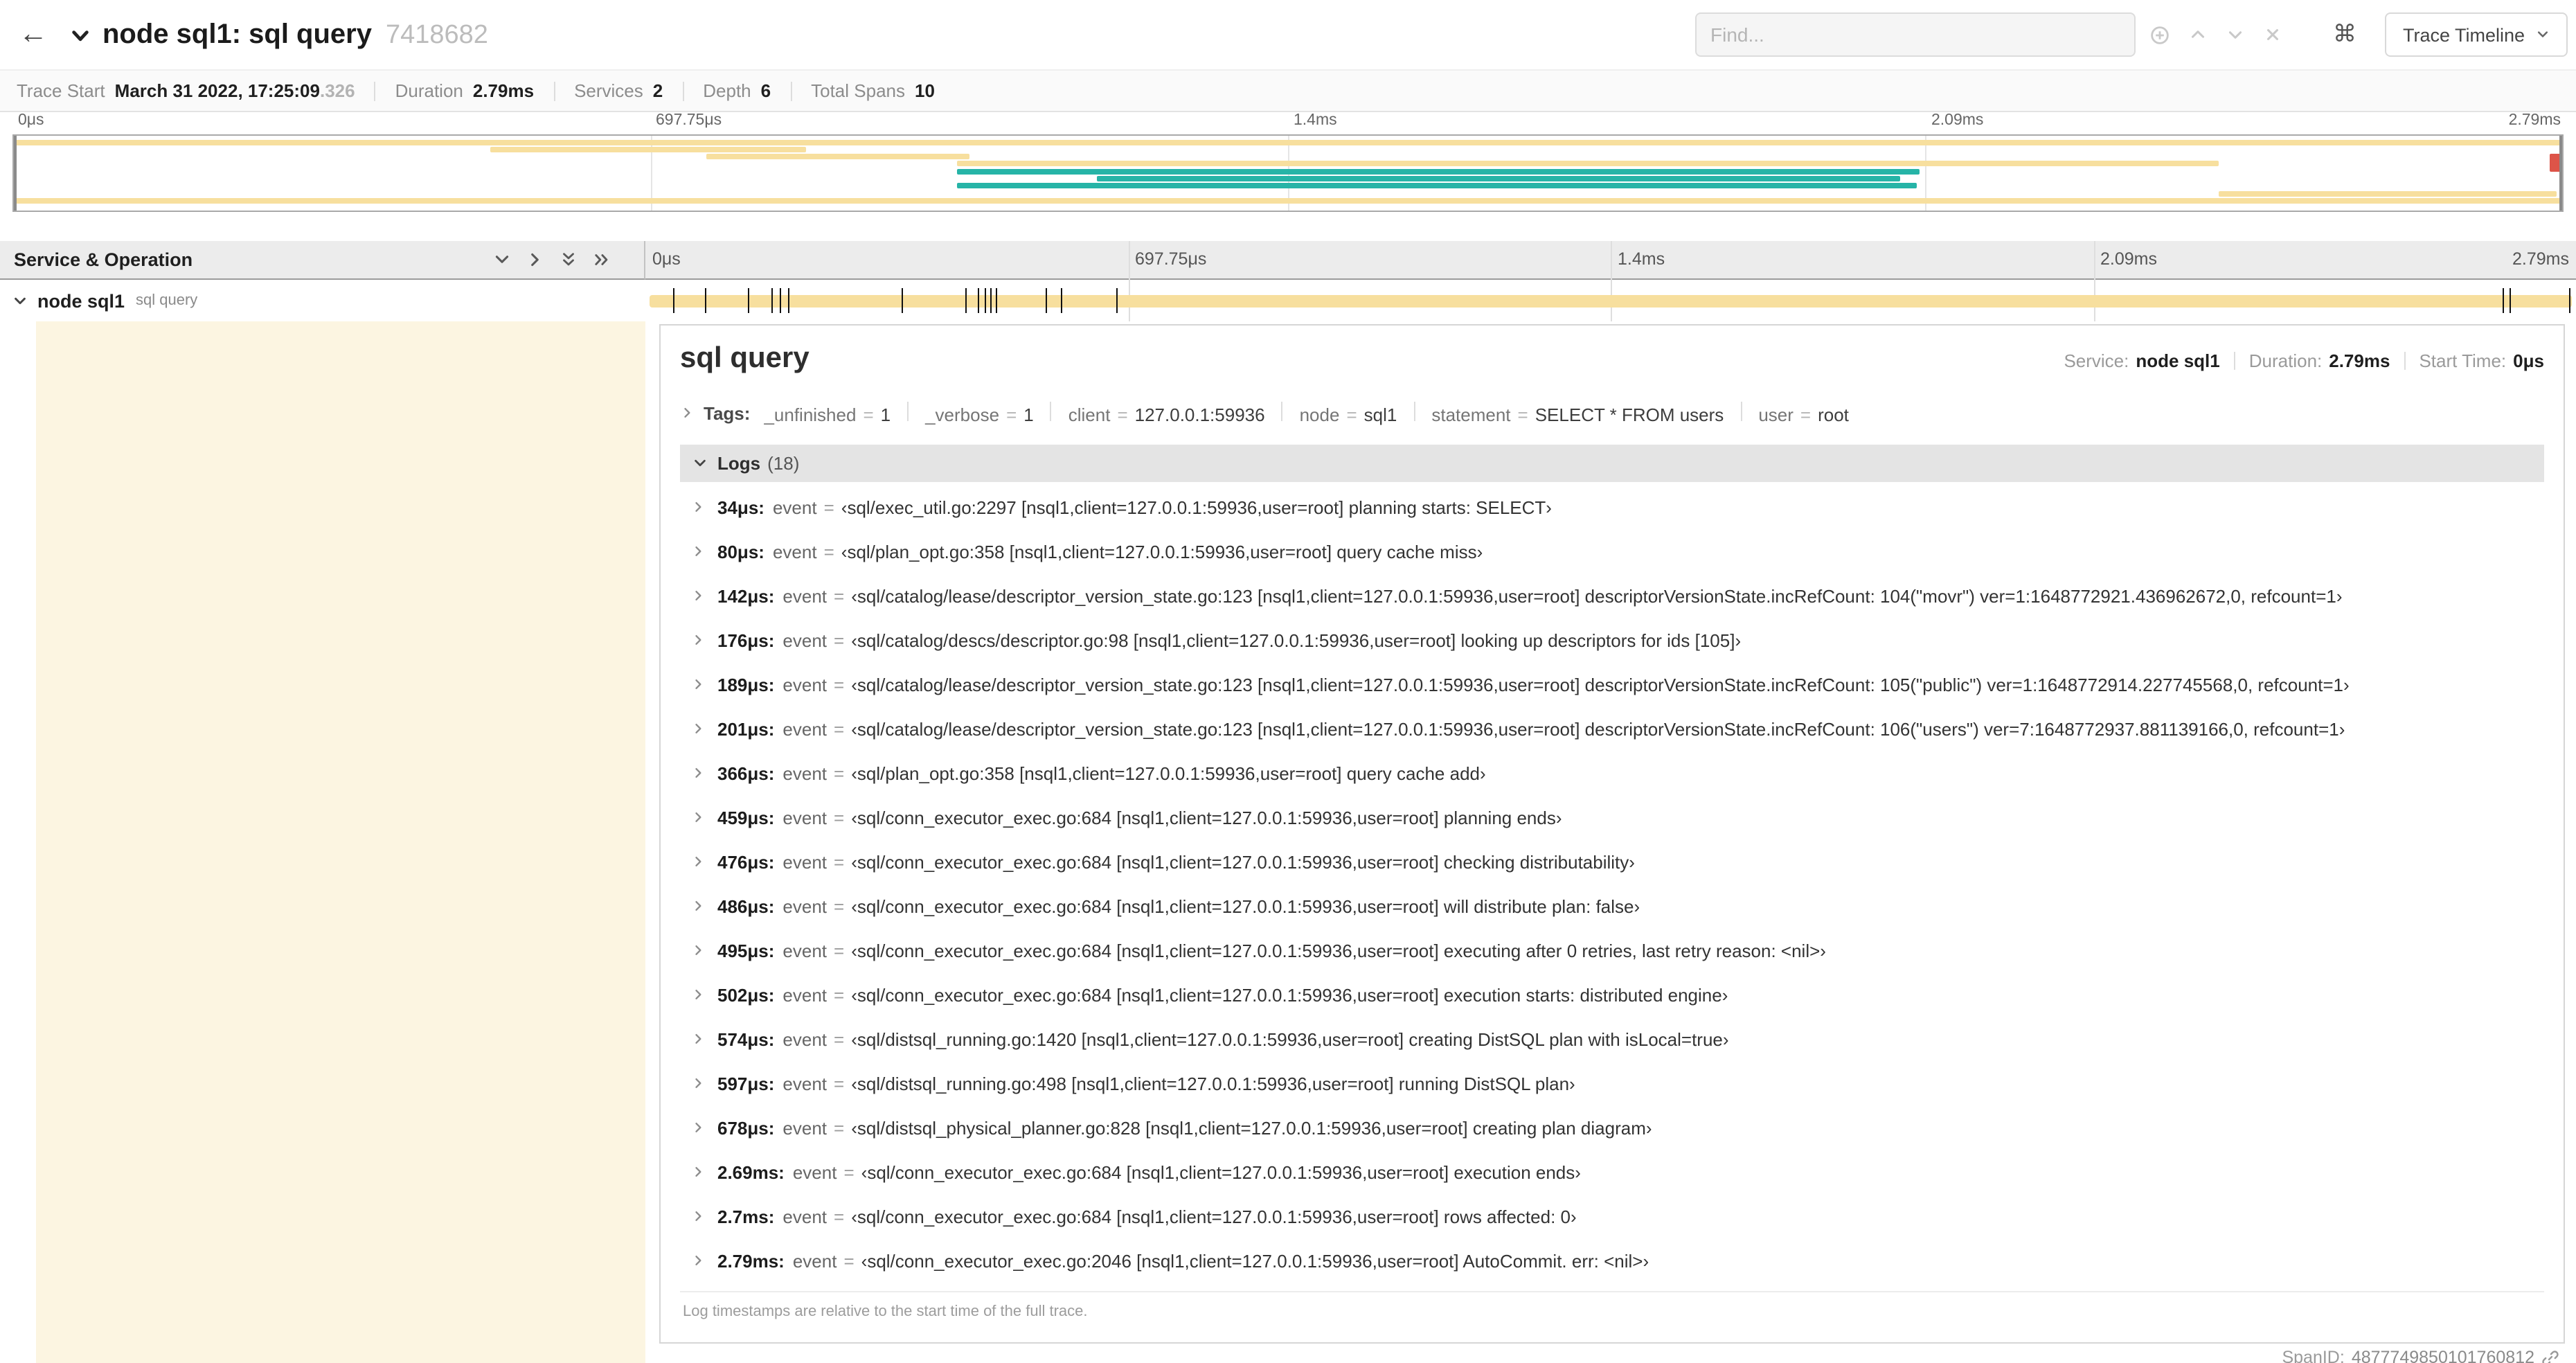 This screenshot has width=2576, height=1363. Describe the element at coordinates (727, 412) in the screenshot. I see `tags-label: Tags:` at that location.